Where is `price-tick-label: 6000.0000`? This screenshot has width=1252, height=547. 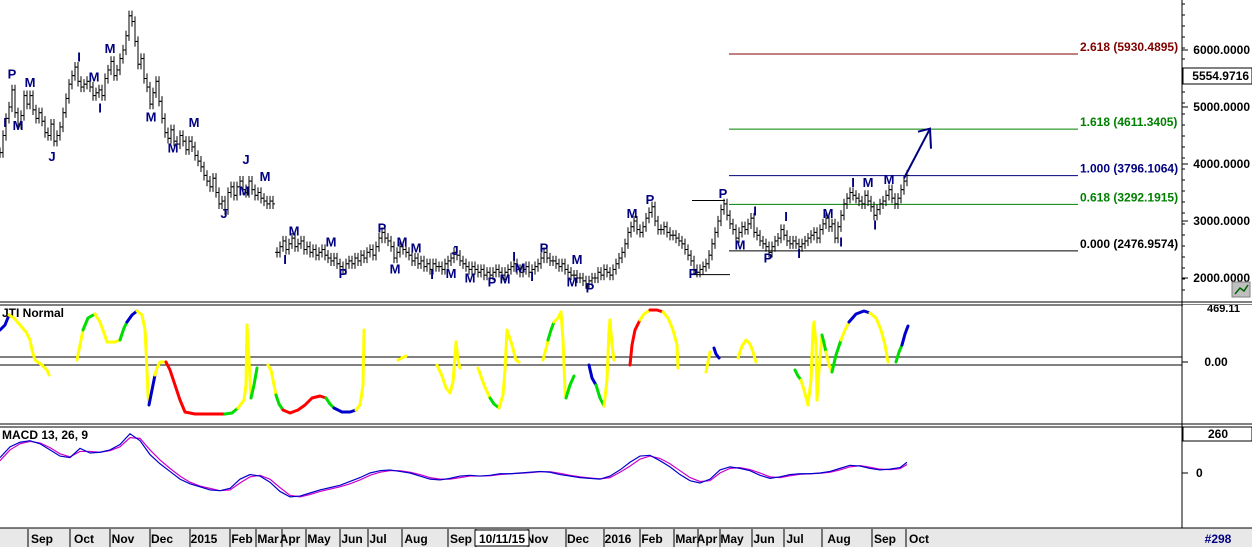 price-tick-label: 6000.0000 is located at coordinates (1221, 50).